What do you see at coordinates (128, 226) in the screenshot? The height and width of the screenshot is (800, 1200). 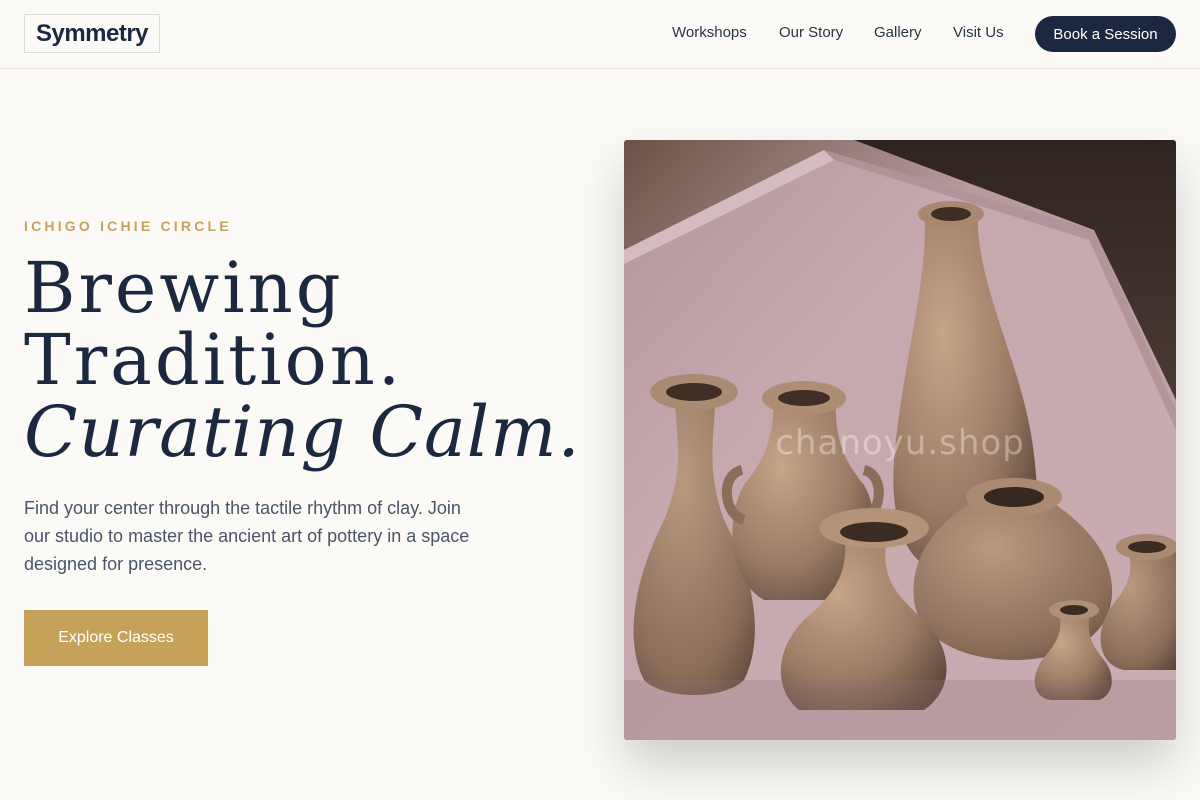 I see `hero-eyebrow: ICHIGO ICHIE CIRCLE` at bounding box center [128, 226].